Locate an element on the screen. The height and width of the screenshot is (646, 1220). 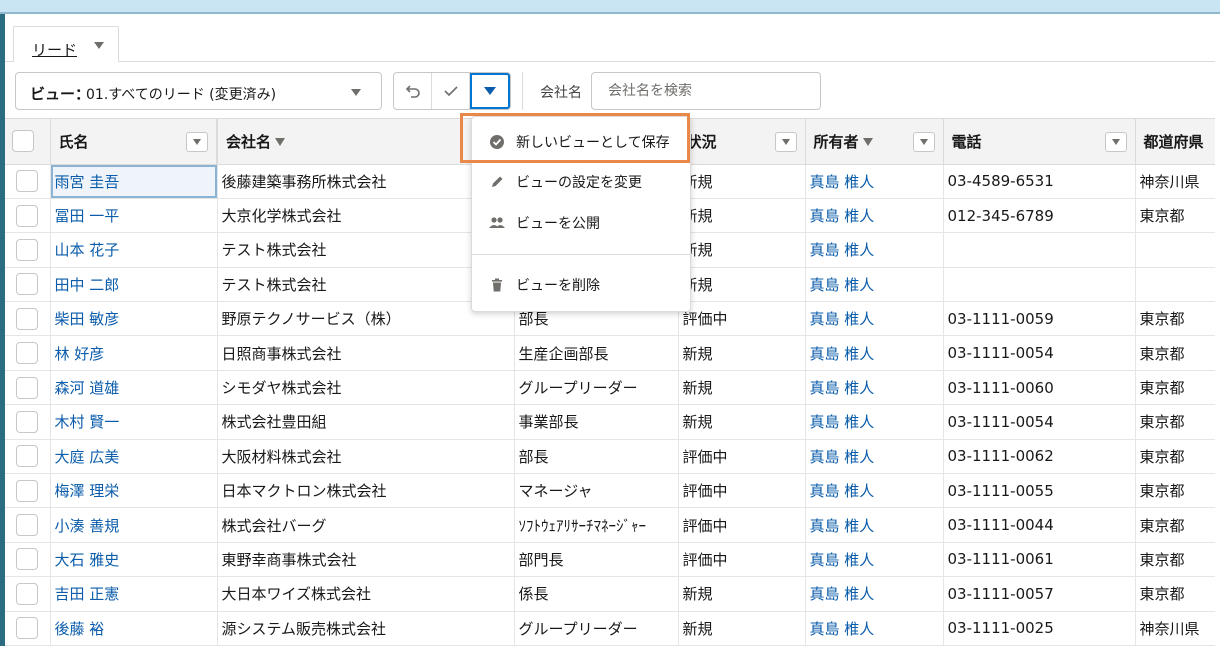
tab-leads: リード is located at coordinates (66, 46).